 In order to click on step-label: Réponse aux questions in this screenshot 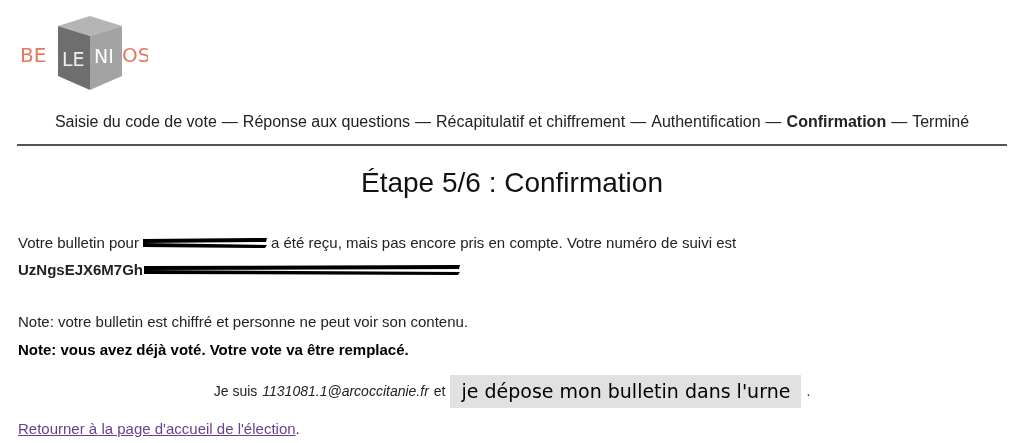, I will do `click(326, 122)`.